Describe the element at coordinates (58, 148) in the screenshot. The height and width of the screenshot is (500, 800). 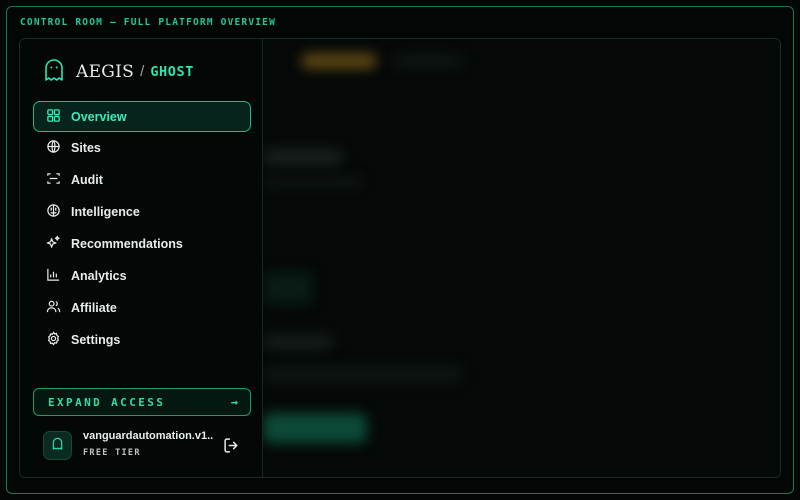
I see `globe-icon` at that location.